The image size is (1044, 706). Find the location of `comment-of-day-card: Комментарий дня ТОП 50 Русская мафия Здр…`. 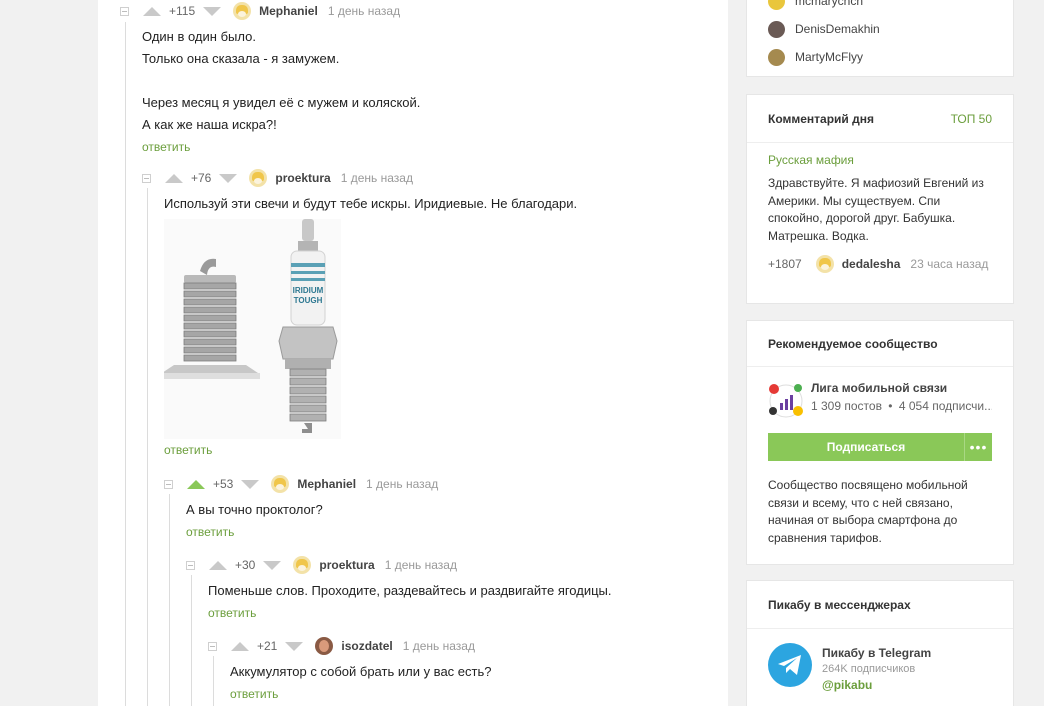

comment-of-day-card: Комментарий дня ТОП 50 Русская мафия Здр… is located at coordinates (880, 199).